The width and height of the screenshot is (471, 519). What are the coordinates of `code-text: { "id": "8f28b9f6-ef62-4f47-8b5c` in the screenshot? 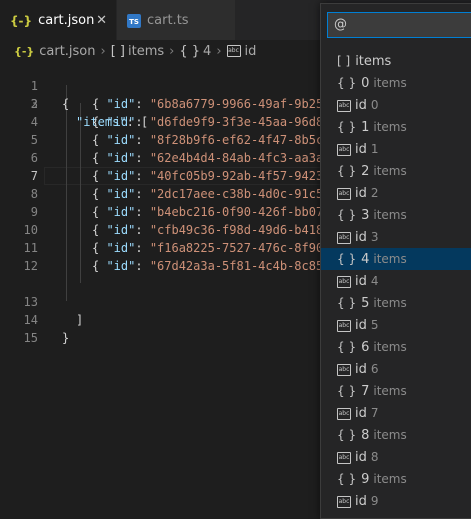 It's located at (208, 140).